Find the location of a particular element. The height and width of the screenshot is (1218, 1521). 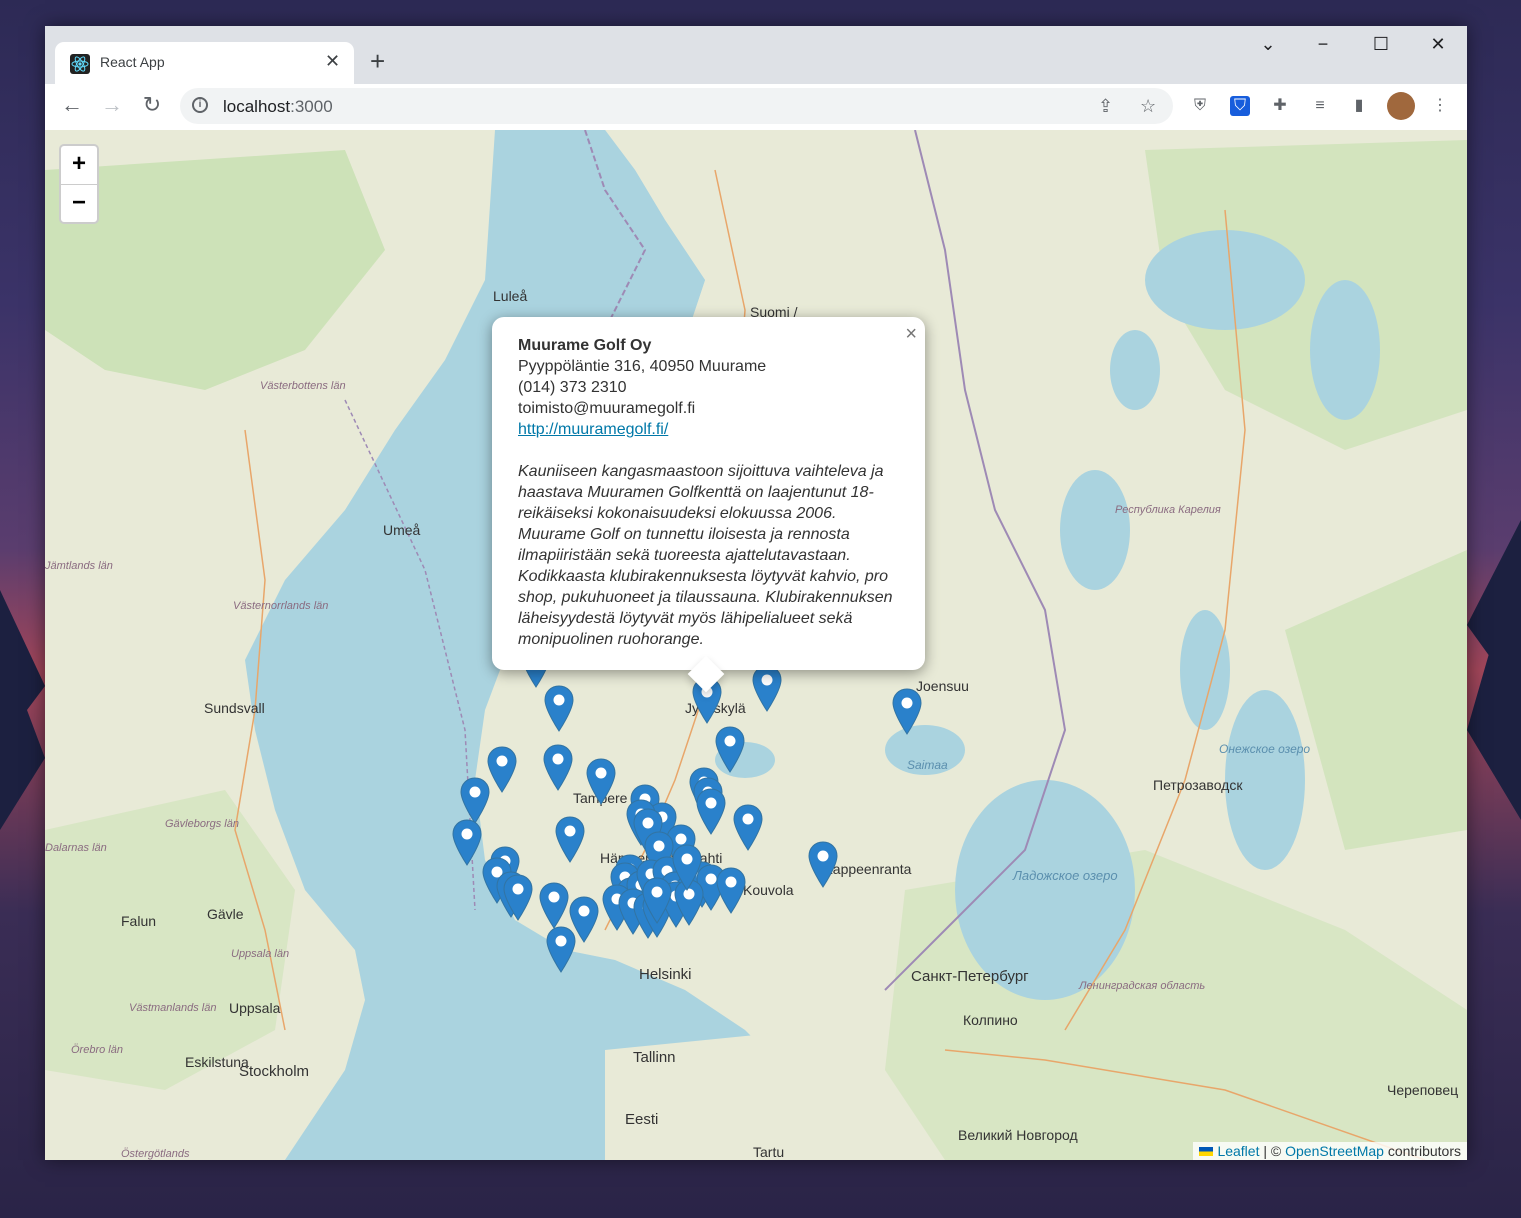

osm-link: OpenStreetMap is located at coordinates (1334, 1151).